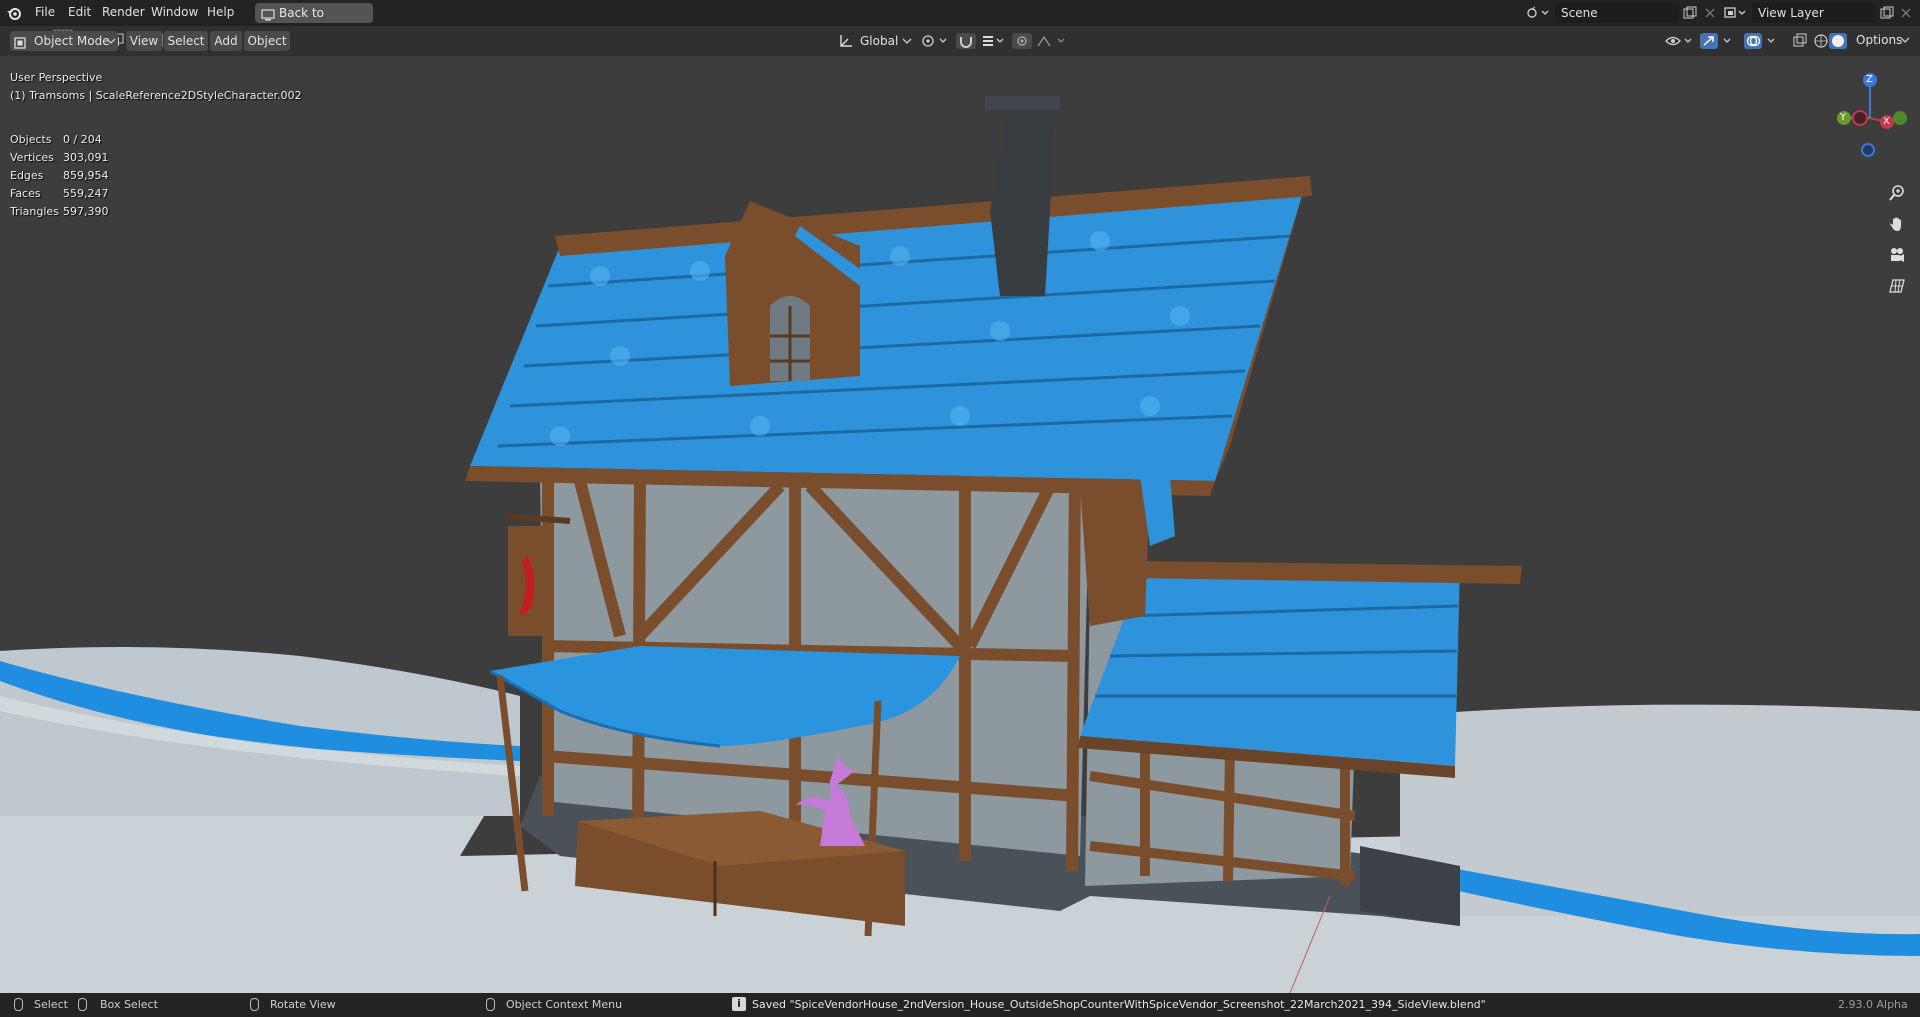  Describe the element at coordinates (1867, 117) in the screenshot. I see `navigation-gizmo` at that location.